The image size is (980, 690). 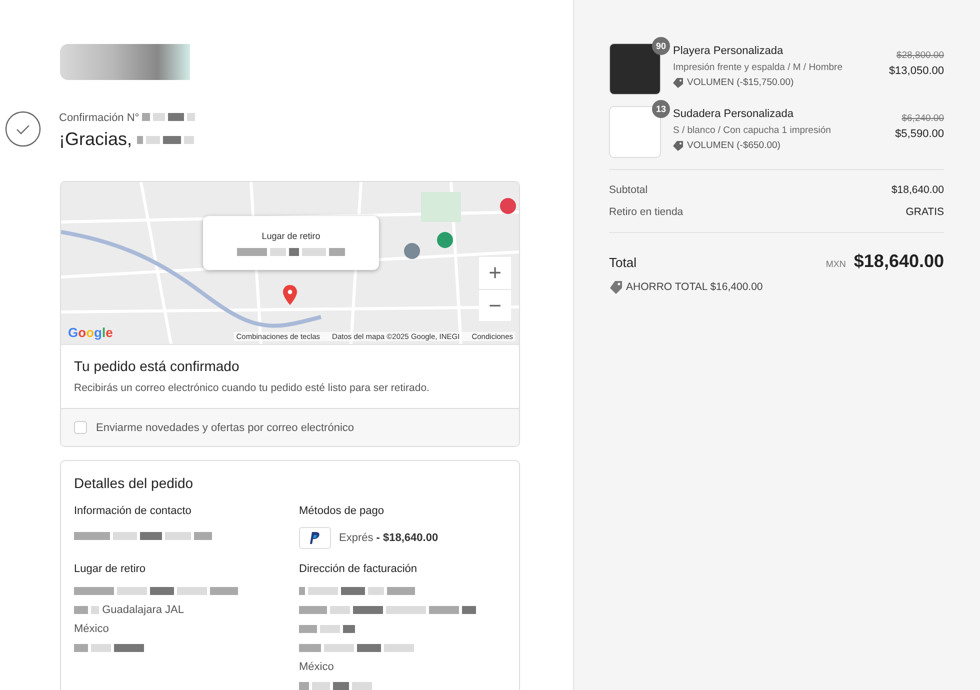 What do you see at coordinates (290, 295) in the screenshot?
I see `map-pin-icon` at bounding box center [290, 295].